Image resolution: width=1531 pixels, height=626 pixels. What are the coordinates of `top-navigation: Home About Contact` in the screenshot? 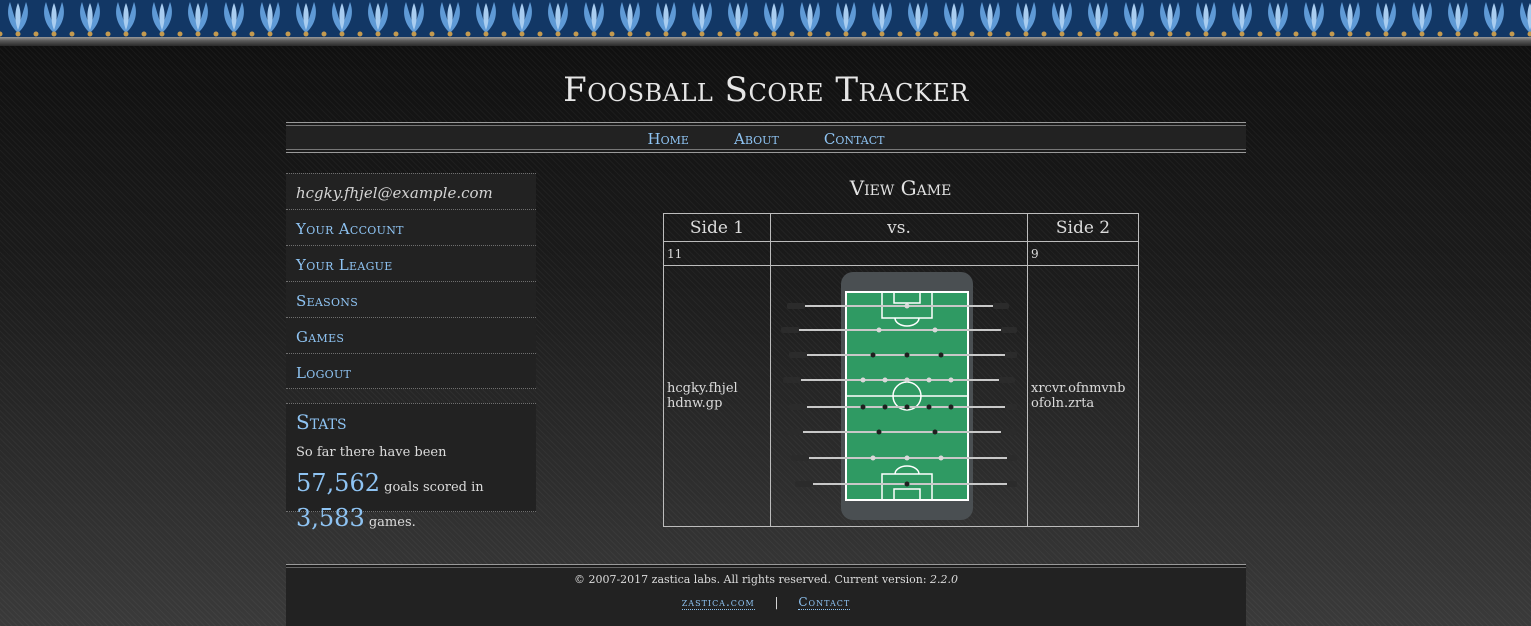 It's located at (766, 137).